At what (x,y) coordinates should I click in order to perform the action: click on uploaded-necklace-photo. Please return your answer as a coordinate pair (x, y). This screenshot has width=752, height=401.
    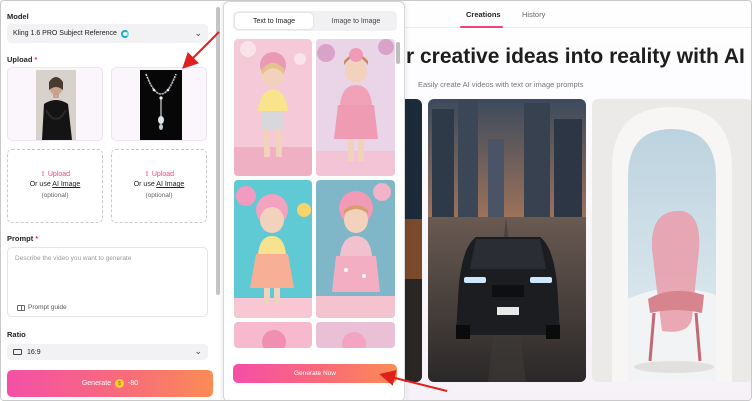
    Looking at the image, I should click on (161, 105).